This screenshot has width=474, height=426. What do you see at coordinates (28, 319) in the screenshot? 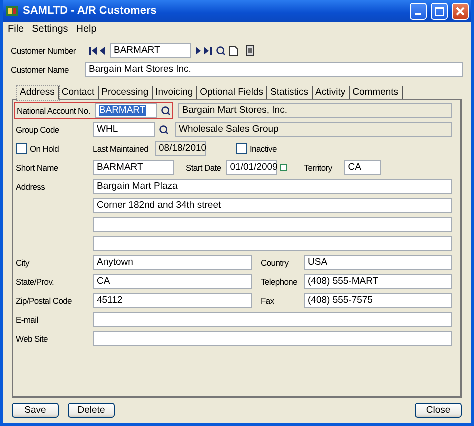
I see `field-label: E-mail` at bounding box center [28, 319].